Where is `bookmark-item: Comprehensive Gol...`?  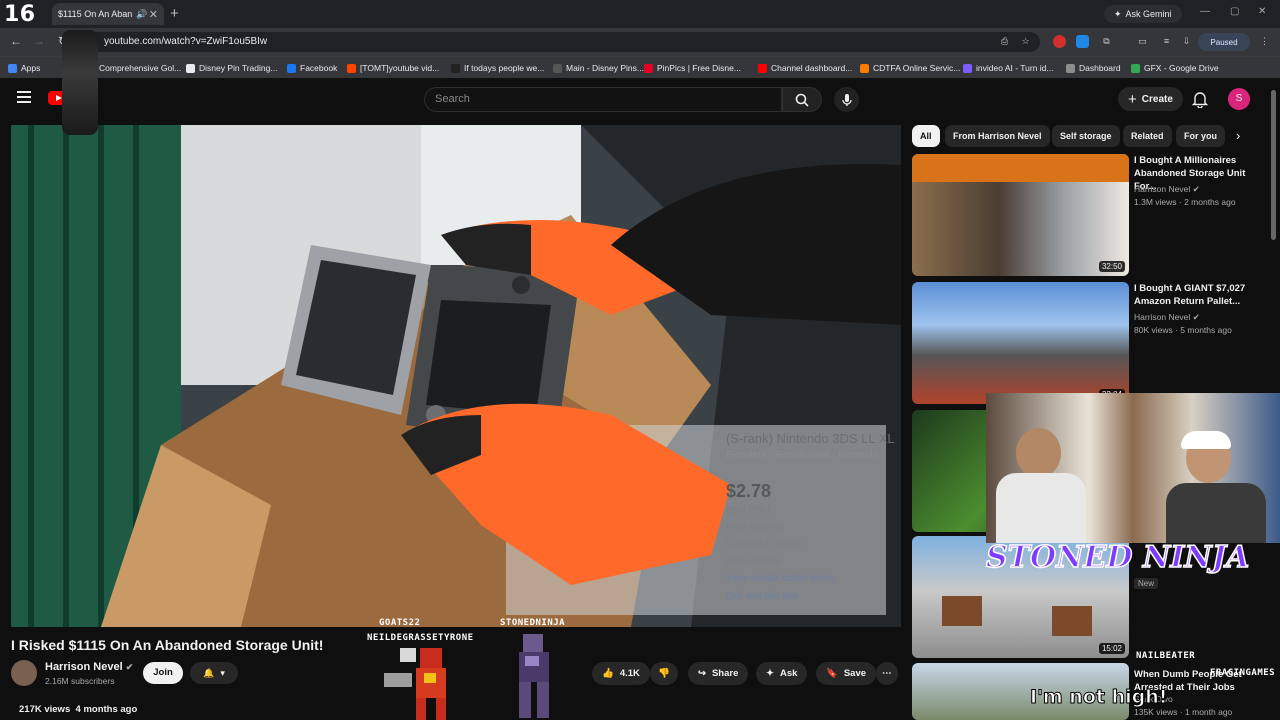
bookmark-item: Comprehensive Gol... is located at coordinates (133, 68).